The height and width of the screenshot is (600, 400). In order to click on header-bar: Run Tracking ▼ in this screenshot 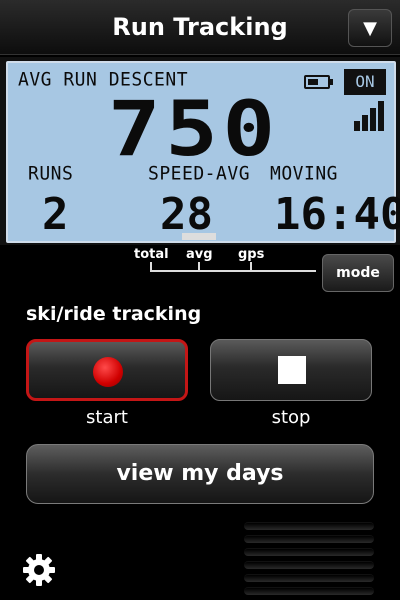, I will do `click(200, 27)`.